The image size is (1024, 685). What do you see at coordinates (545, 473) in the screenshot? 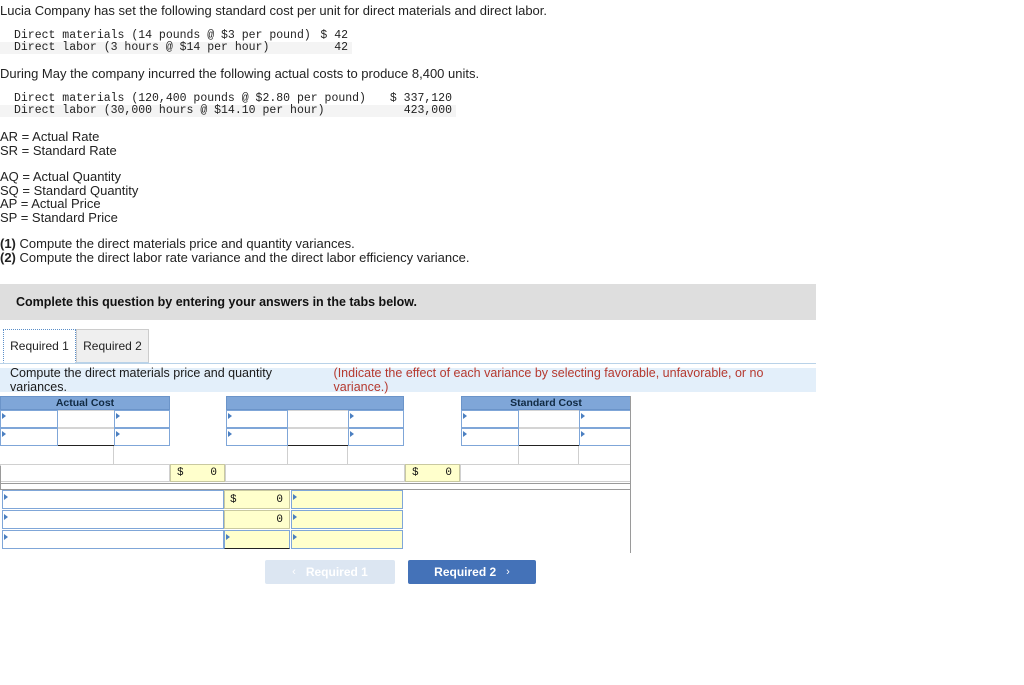
I see `totals-band-right` at bounding box center [545, 473].